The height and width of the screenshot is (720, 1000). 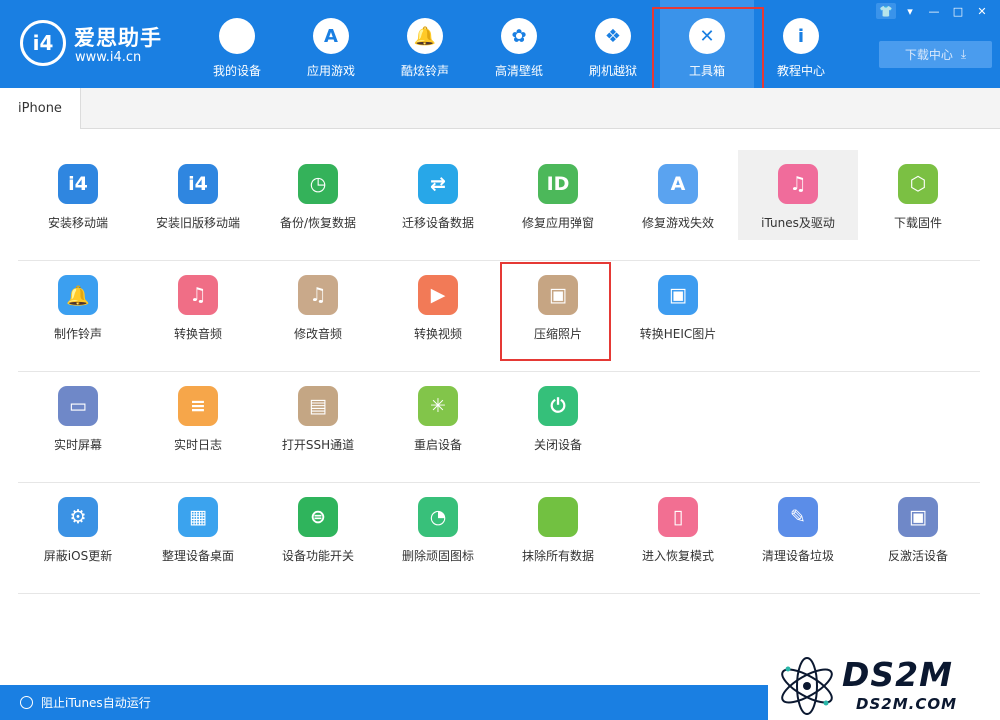 I want to click on apple-id-icon: ID, so click(x=558, y=184).